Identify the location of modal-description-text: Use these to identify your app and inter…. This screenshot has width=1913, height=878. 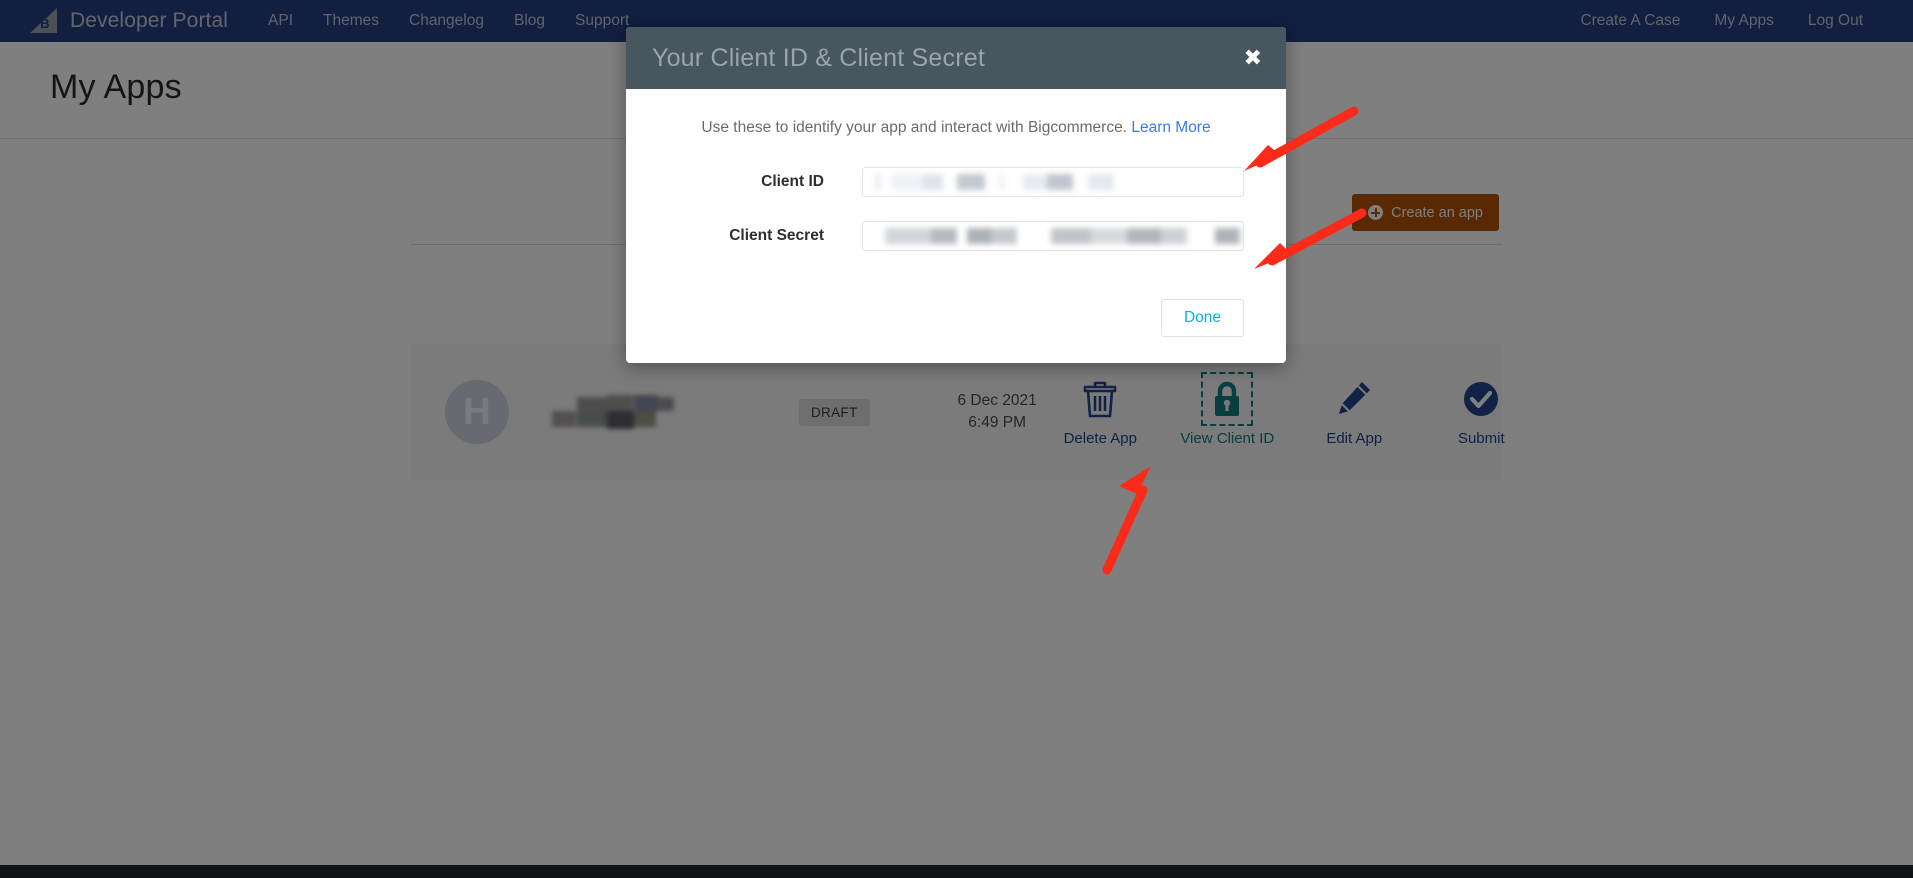
(914, 127).